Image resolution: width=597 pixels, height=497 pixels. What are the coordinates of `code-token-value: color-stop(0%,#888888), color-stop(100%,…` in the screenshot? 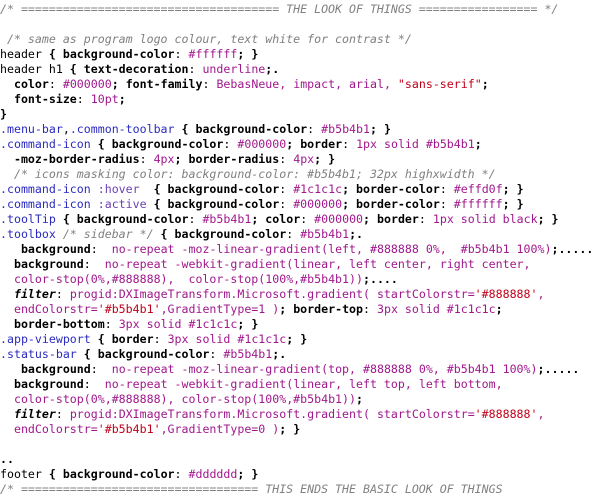 It's located at (184, 399).